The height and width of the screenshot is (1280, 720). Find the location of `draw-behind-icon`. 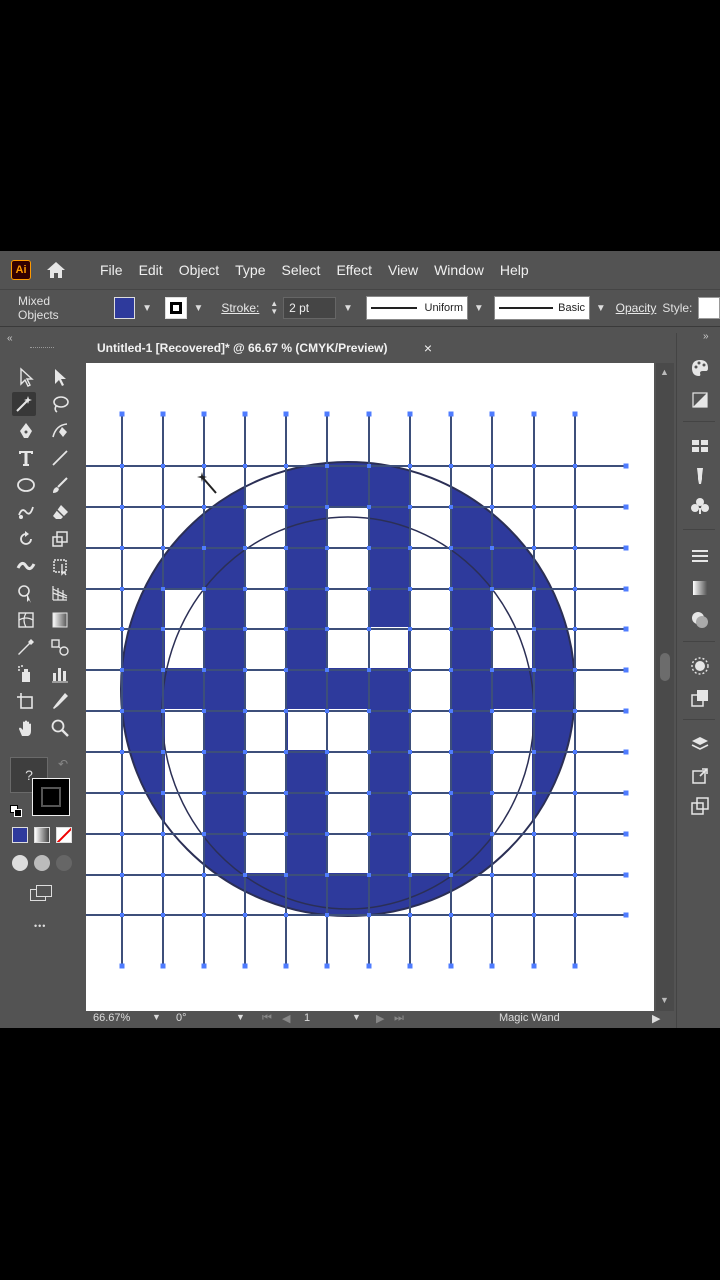

draw-behind-icon is located at coordinates (42, 863).